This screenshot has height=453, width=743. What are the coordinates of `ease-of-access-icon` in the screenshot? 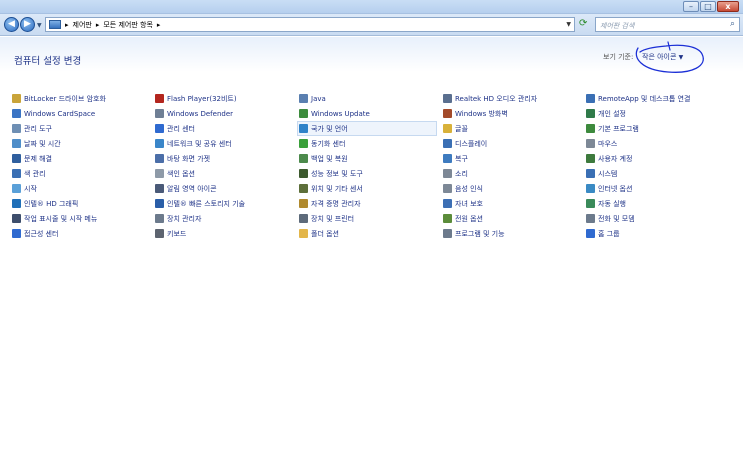 It's located at (16, 233).